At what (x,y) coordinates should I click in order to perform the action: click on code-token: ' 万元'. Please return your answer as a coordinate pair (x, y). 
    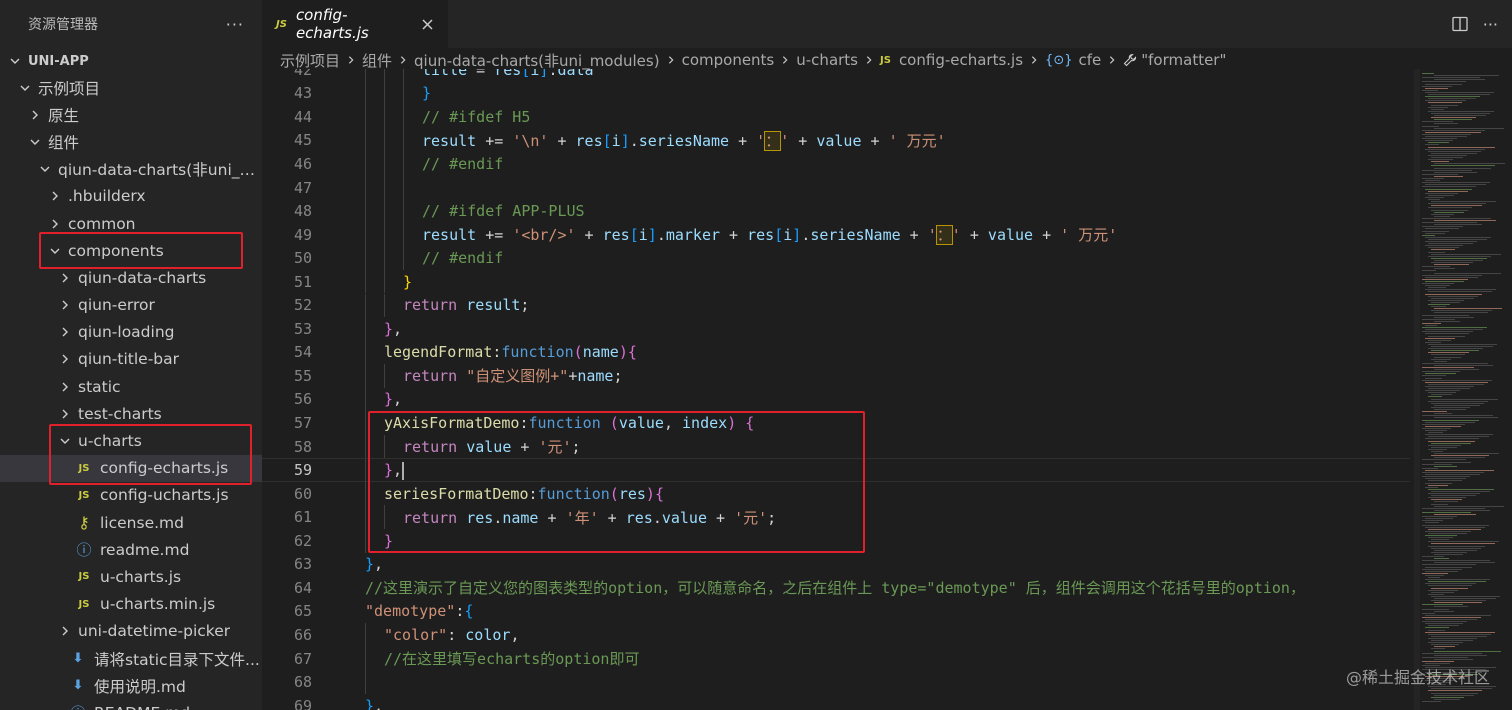
    Looking at the image, I should click on (917, 140).